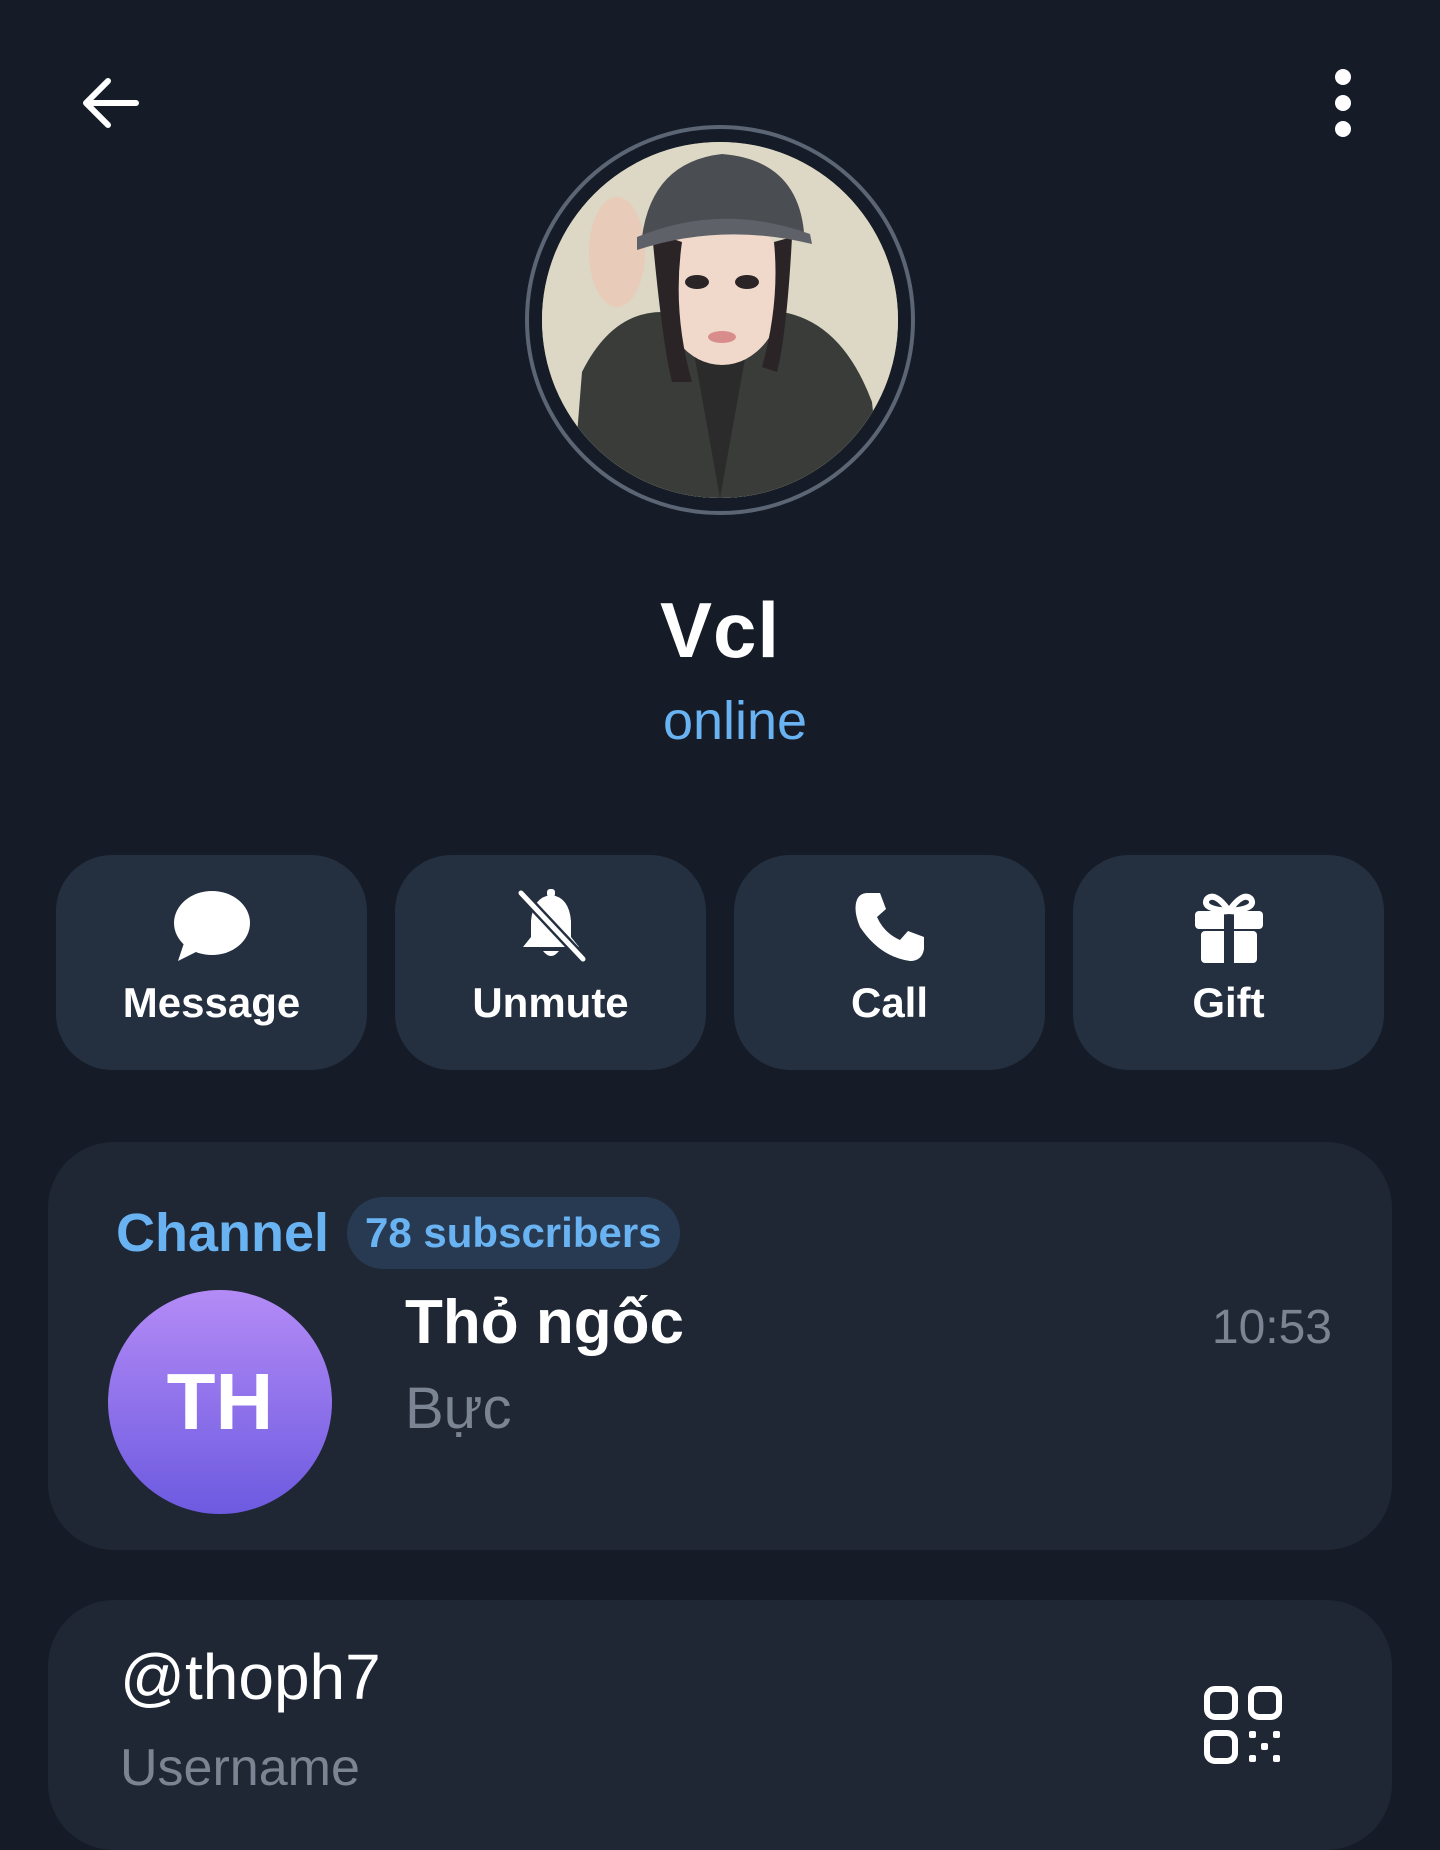  What do you see at coordinates (1271, 1327) in the screenshot?
I see `channel-timestamp: 10:53` at bounding box center [1271, 1327].